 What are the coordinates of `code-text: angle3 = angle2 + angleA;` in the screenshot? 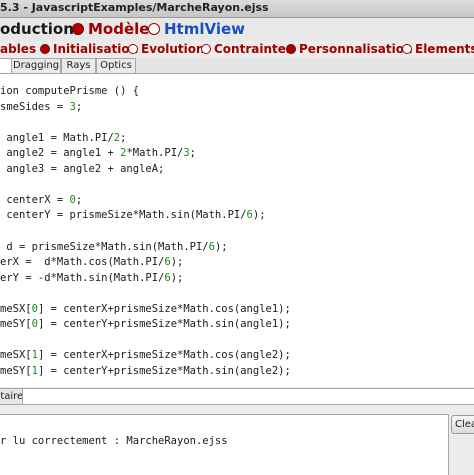 It's located at (82, 168).